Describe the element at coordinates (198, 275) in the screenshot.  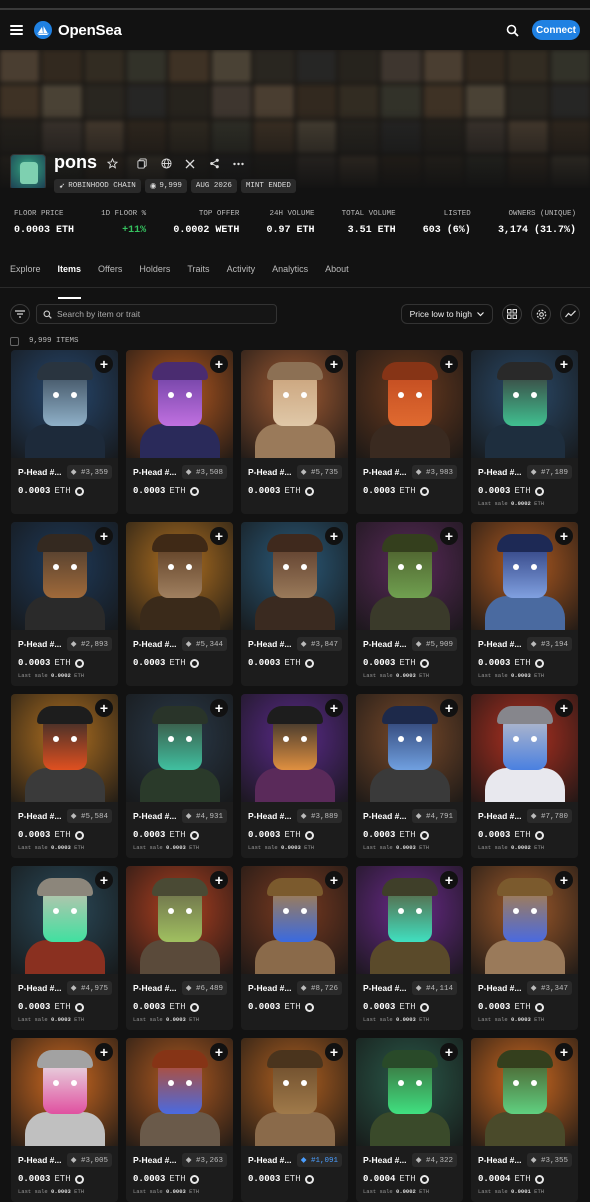
I see `tab-traits: Traits` at that location.